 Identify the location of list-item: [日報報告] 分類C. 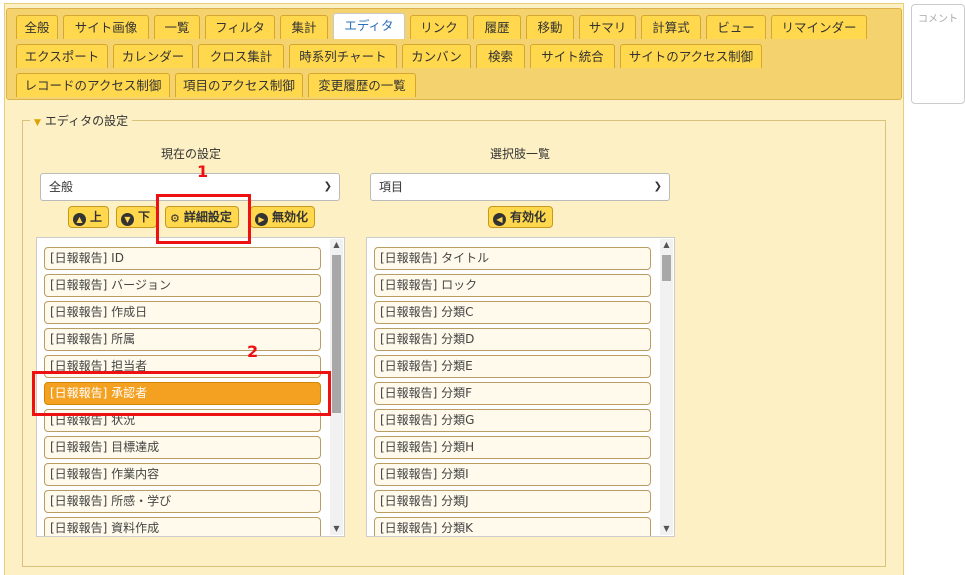
(512, 312).